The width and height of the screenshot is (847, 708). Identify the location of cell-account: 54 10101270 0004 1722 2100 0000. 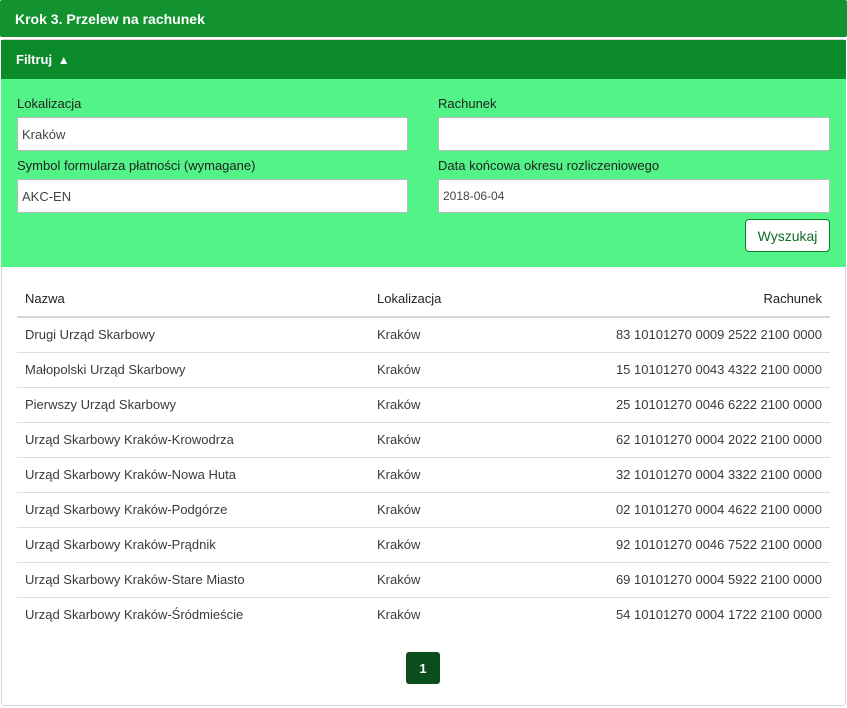
(718, 615).